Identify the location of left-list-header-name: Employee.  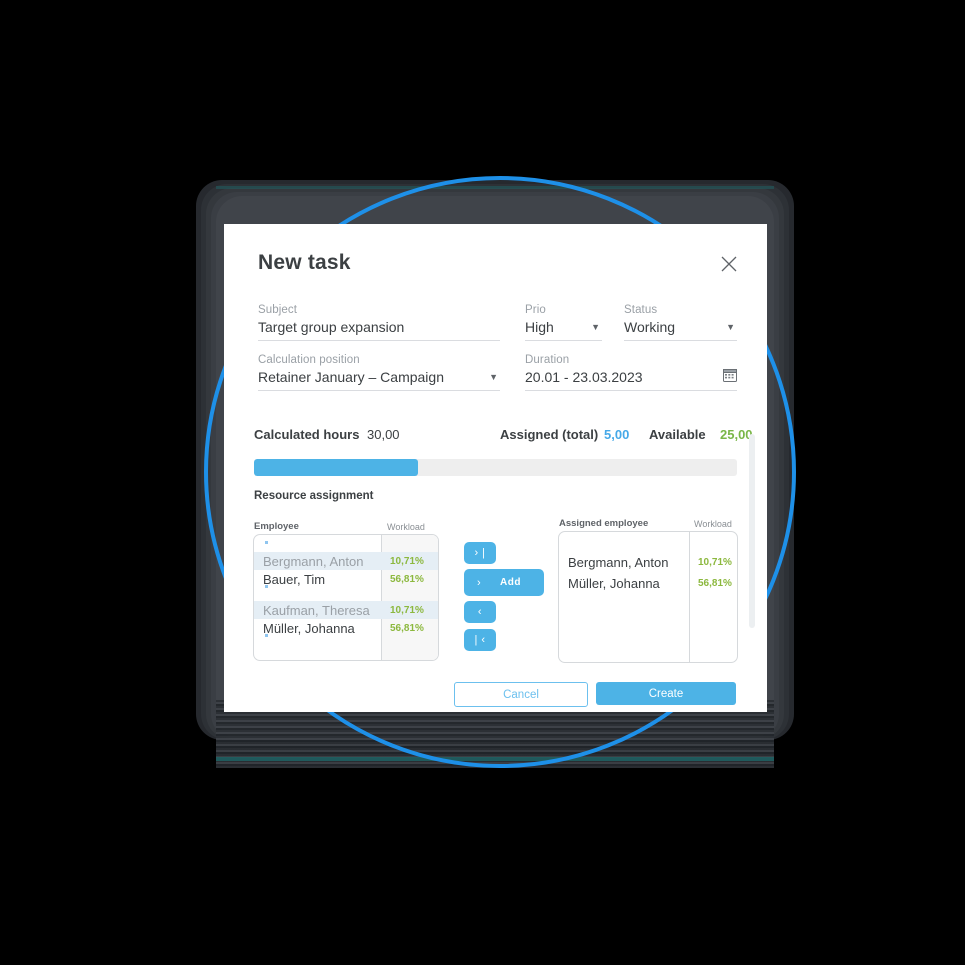
(276, 526).